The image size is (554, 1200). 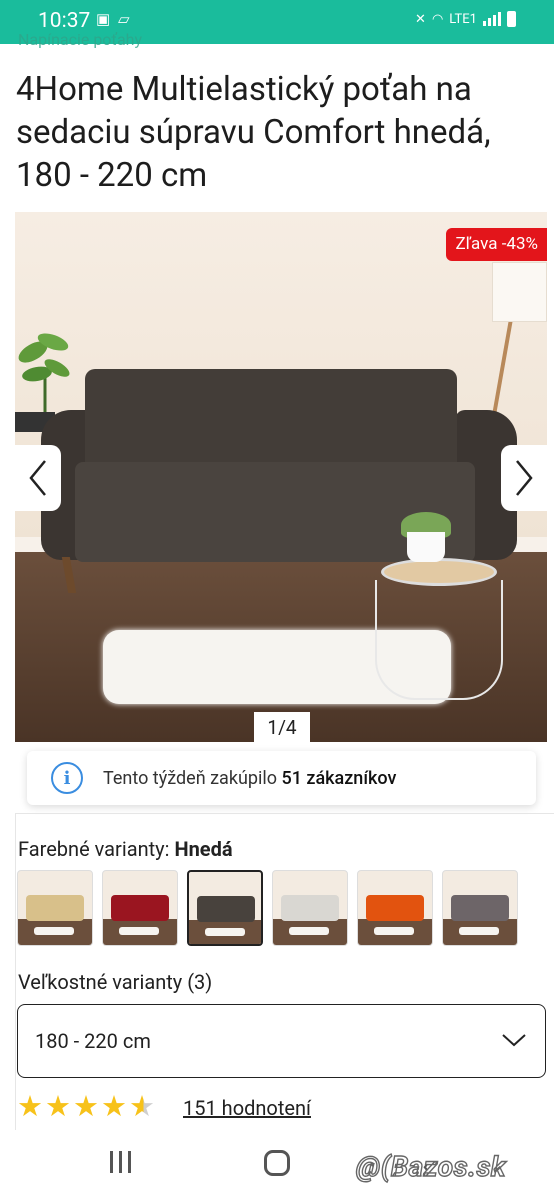 What do you see at coordinates (80, 39) in the screenshot?
I see `breadcrumb: Napínacie poťahy` at bounding box center [80, 39].